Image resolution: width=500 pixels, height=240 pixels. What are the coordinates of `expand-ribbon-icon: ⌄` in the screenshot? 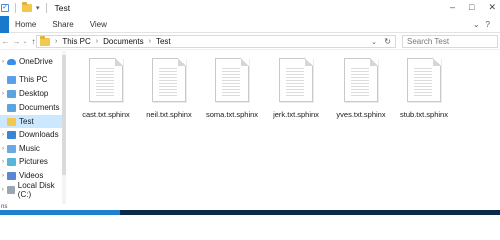 It's located at (476, 24).